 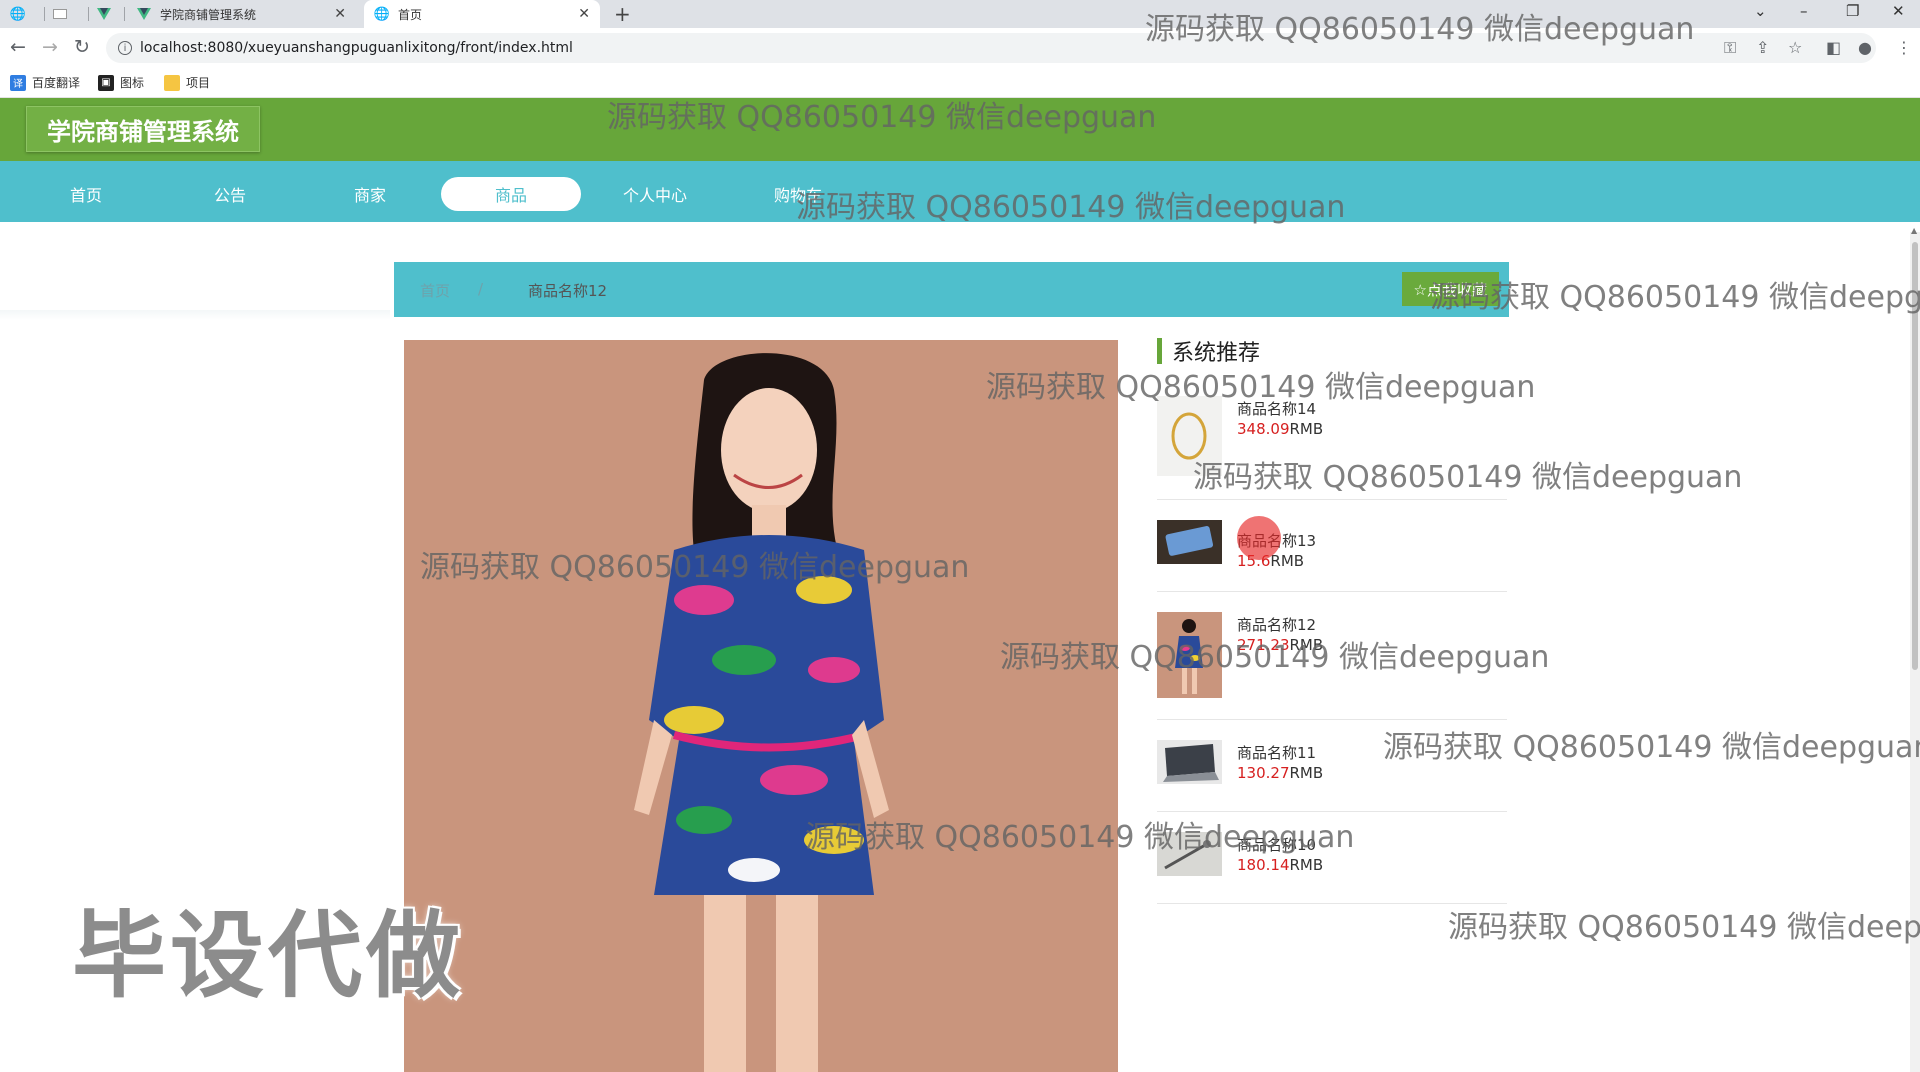 I want to click on back-arrow-icon: ←, so click(x=18, y=47).